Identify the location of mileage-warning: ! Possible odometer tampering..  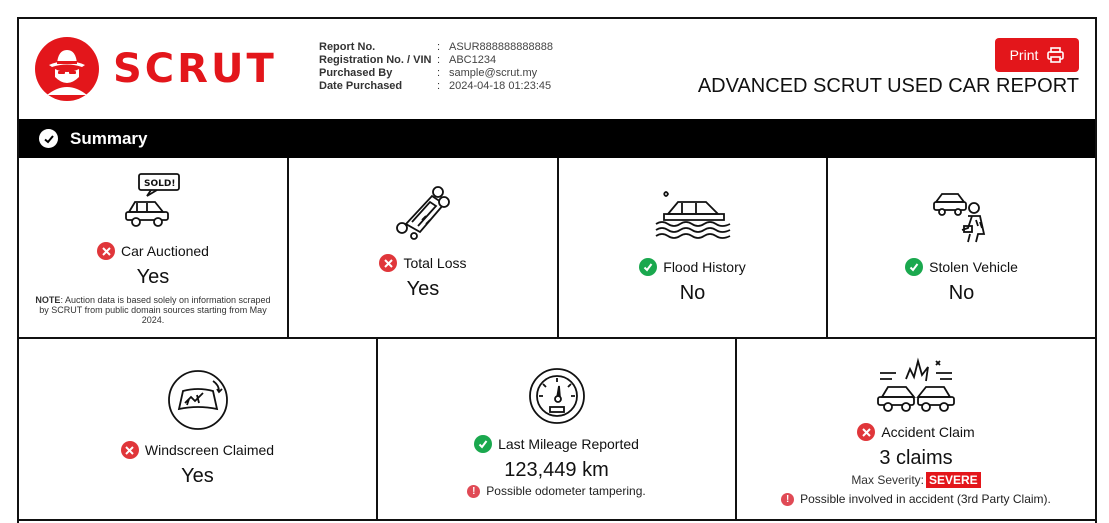
(556, 491).